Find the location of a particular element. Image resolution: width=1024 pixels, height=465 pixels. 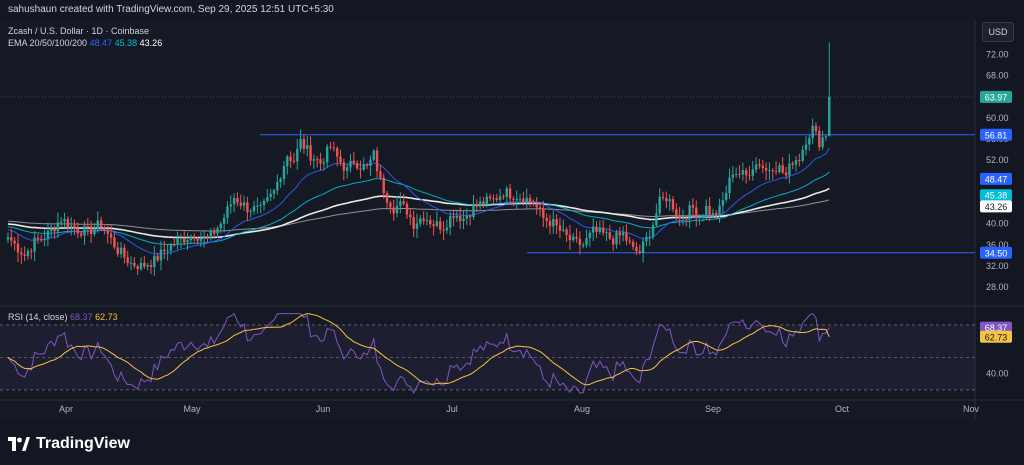

x-tick-label: Nov is located at coordinates (971, 409).